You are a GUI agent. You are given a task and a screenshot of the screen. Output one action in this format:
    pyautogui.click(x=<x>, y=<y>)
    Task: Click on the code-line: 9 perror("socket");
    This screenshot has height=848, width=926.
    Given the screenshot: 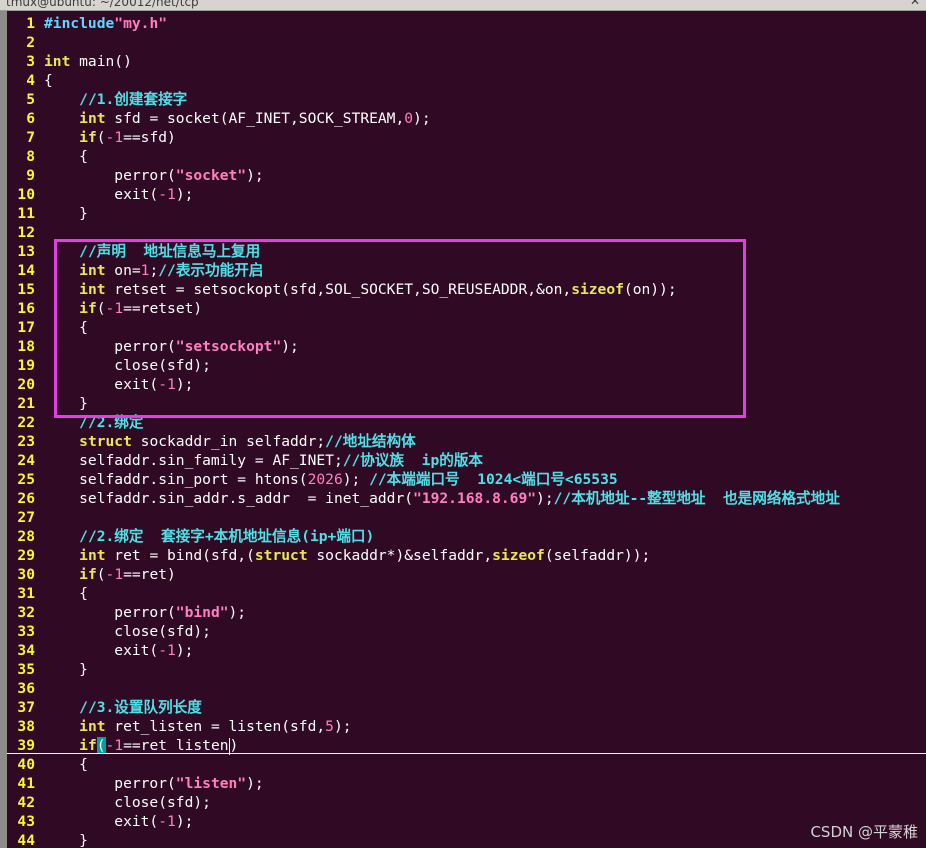 What is the action you would take?
    pyautogui.click(x=466, y=175)
    